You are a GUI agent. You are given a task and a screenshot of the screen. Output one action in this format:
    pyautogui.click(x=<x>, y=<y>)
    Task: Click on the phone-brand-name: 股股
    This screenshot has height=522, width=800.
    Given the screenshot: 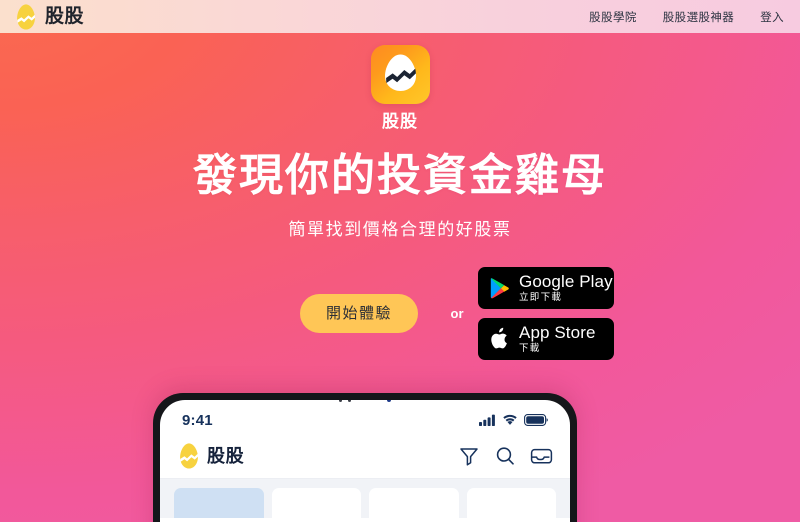 What is the action you would take?
    pyautogui.click(x=226, y=456)
    